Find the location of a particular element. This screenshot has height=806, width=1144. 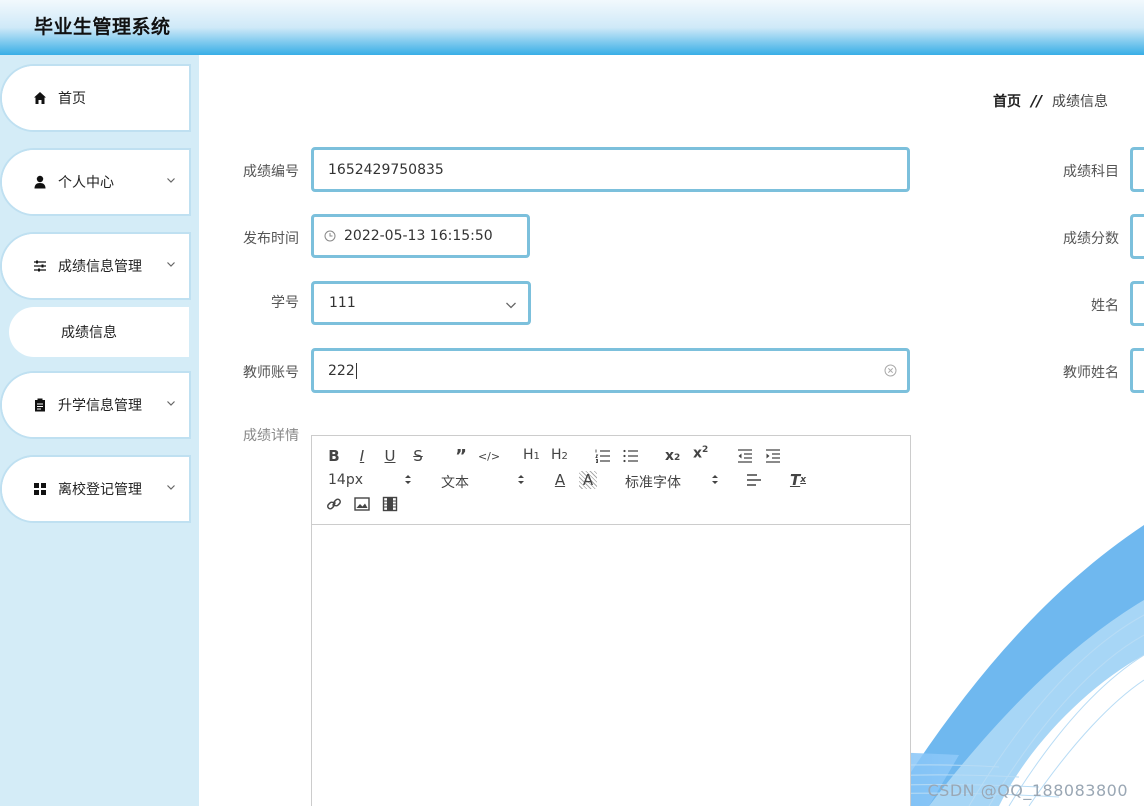

details-label: 成绩详情 is located at coordinates (271, 436).